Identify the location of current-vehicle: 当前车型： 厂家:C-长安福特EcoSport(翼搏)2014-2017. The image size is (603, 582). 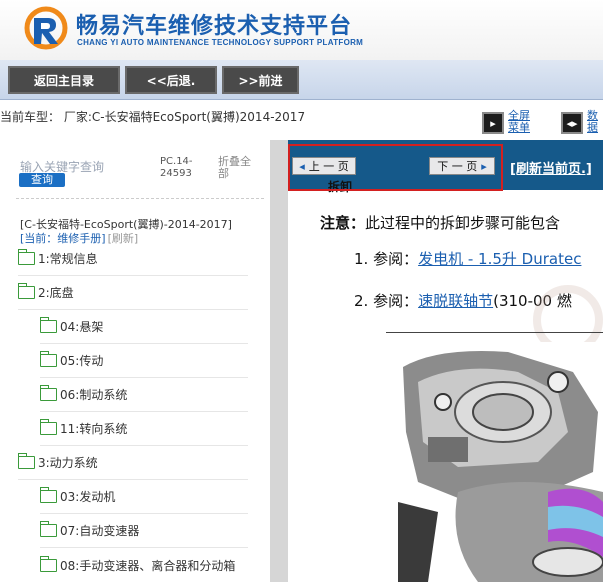
(153, 117).